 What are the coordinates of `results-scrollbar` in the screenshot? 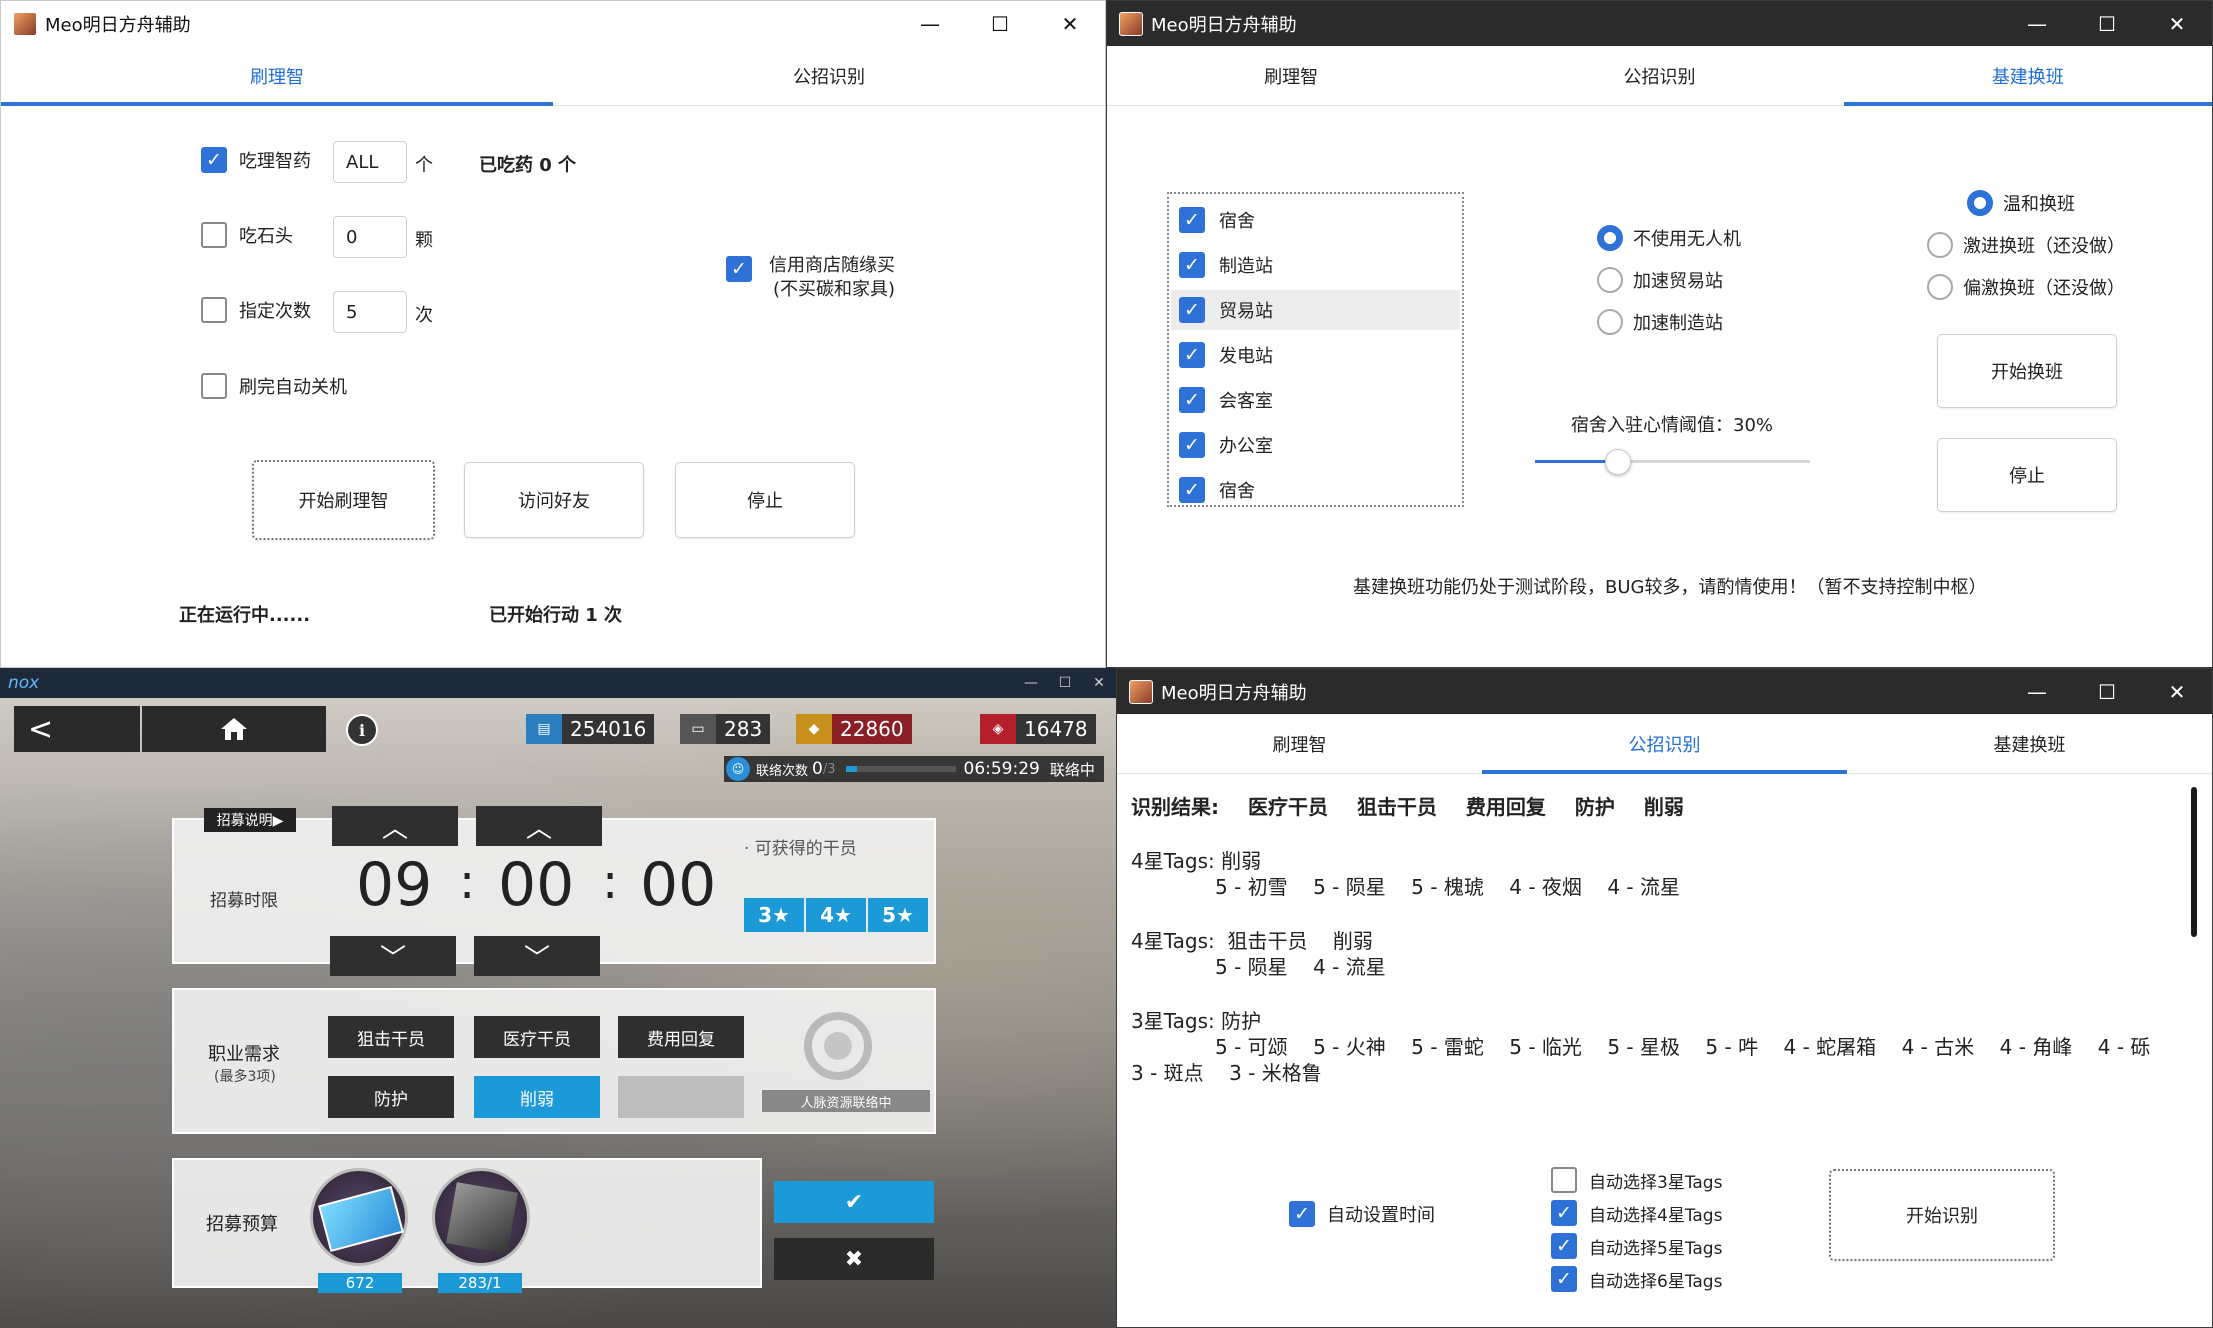 It's located at (2194, 862).